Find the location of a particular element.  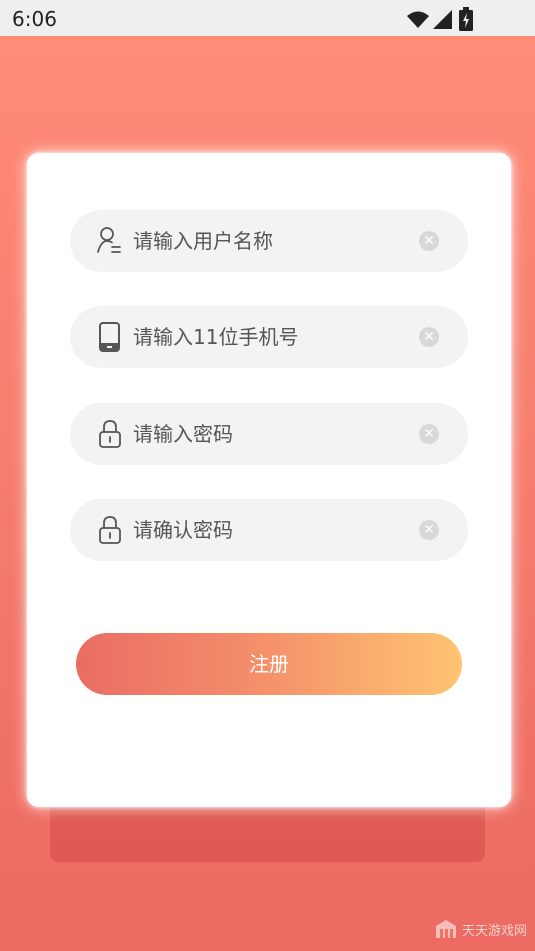

user-icon is located at coordinates (110, 241).